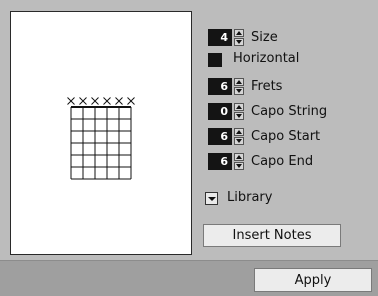 This screenshot has height=296, width=378. What do you see at coordinates (272, 235) in the screenshot?
I see `insert-notes-button: Insert Notes` at bounding box center [272, 235].